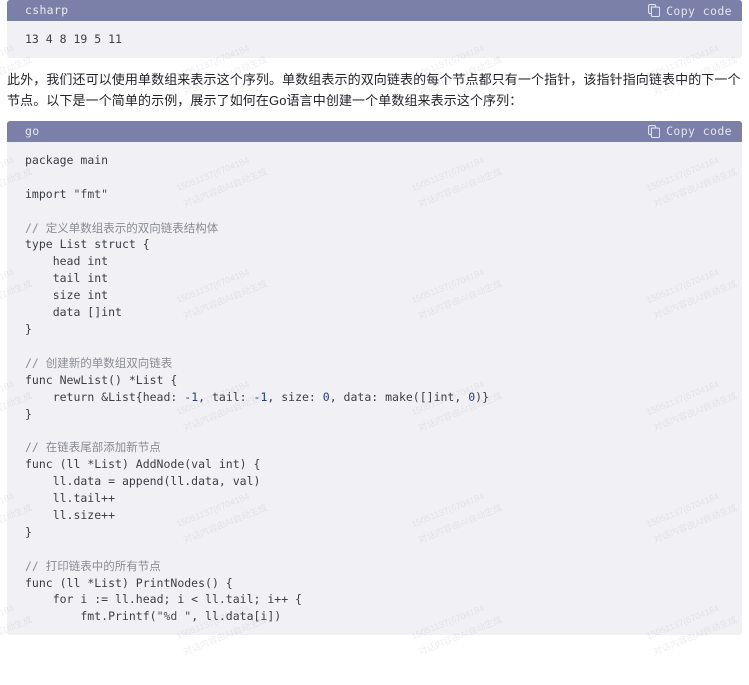 This screenshot has height=685, width=749. I want to click on code-block-csharp: csharp Copy code 13 4 8 19 5 11, so click(374, 29).